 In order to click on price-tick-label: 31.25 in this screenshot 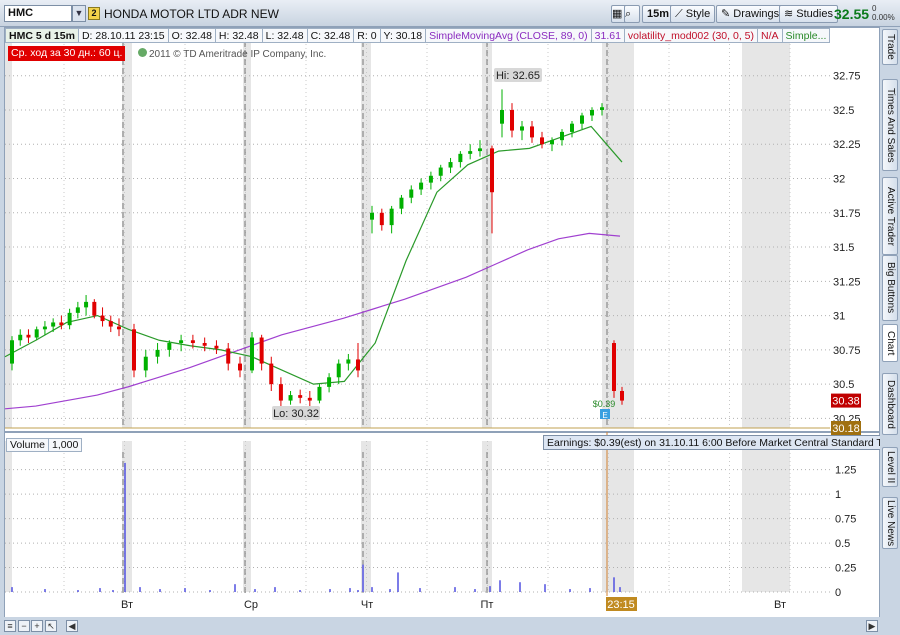, I will do `click(847, 282)`.